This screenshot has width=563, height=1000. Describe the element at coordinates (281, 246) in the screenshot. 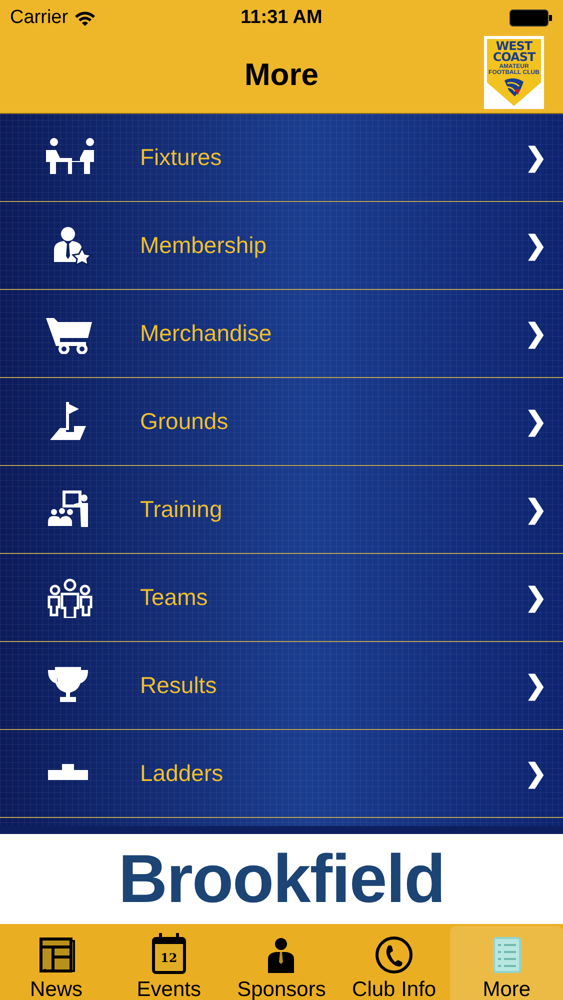

I see `menu-item: Membership ❯` at that location.